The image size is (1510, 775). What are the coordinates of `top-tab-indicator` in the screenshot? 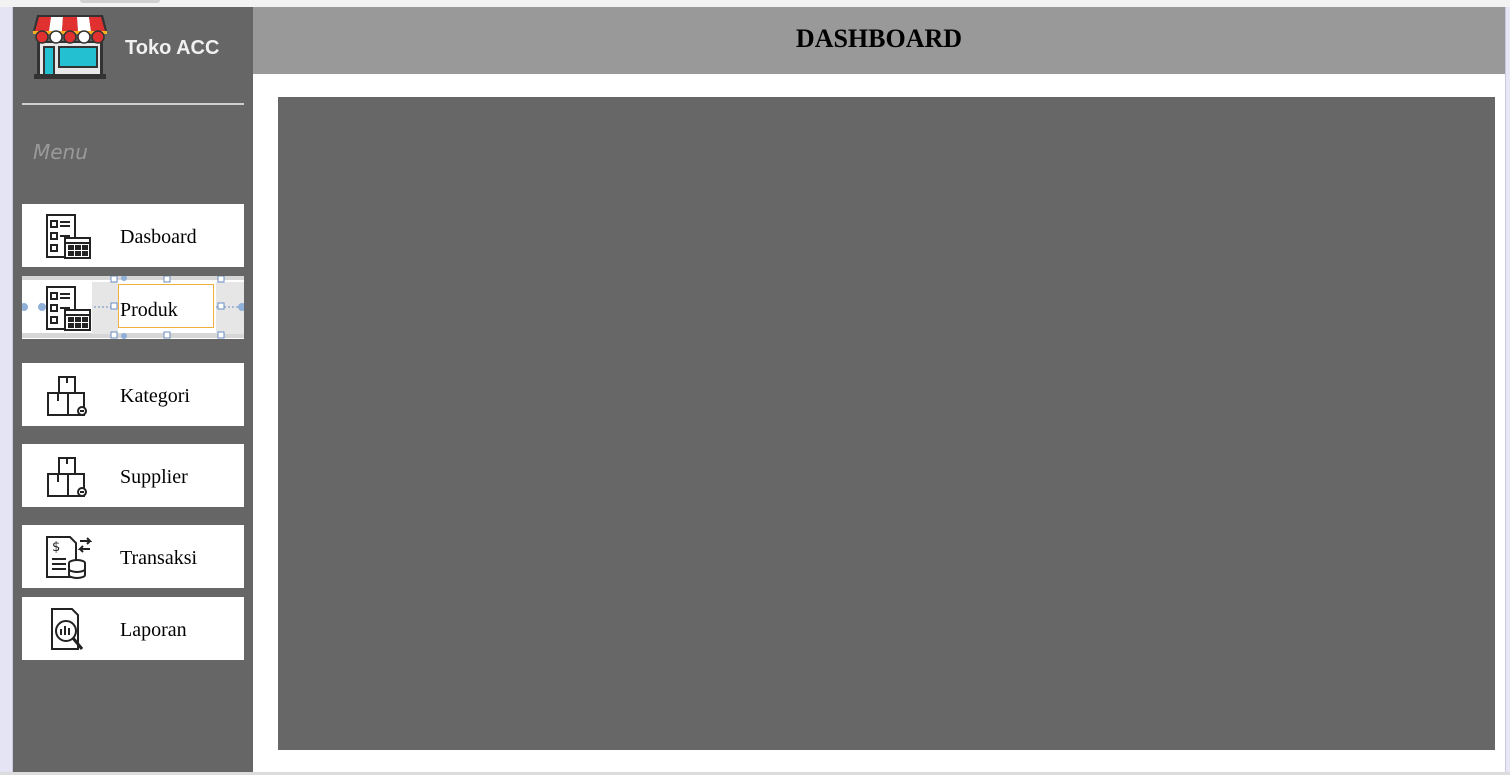 It's located at (120, 1).